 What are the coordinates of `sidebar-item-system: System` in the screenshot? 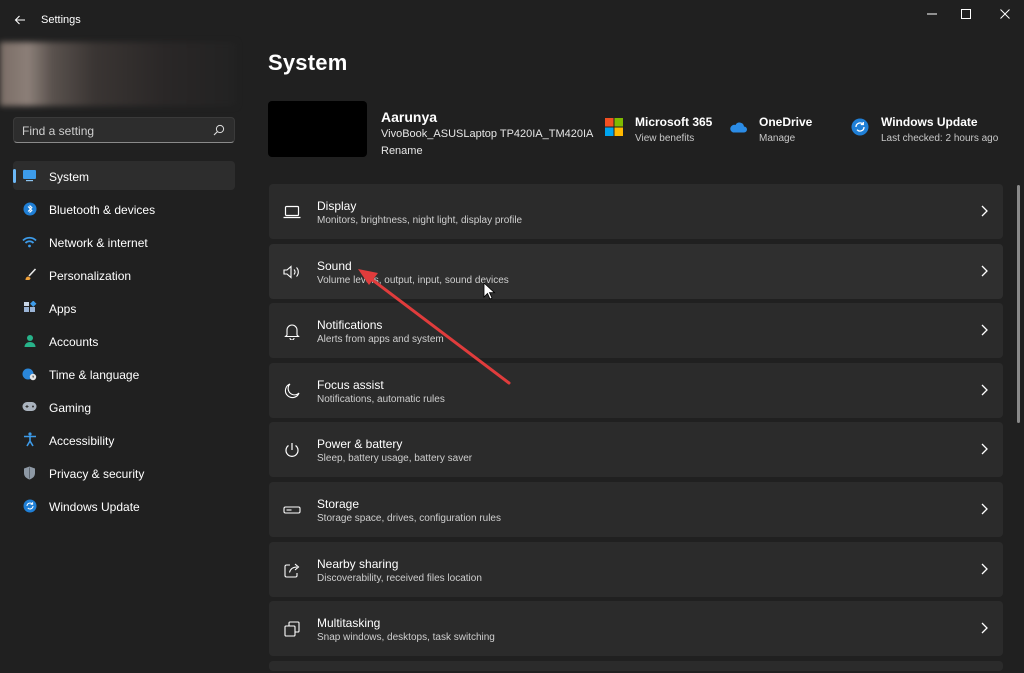 It's located at (124, 175).